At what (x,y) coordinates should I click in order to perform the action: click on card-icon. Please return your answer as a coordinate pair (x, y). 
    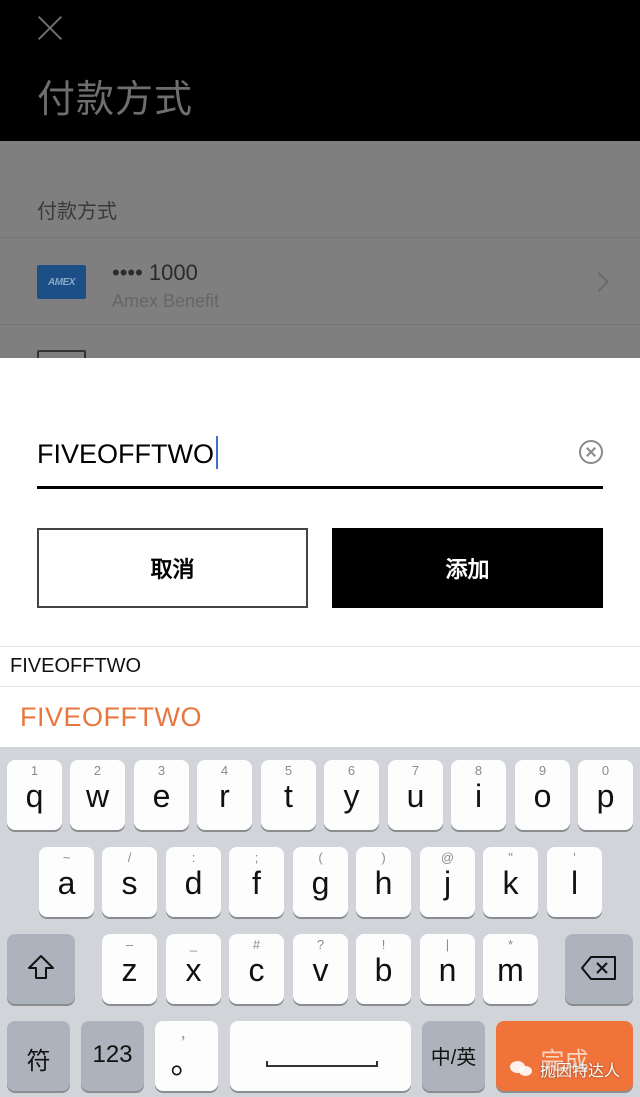
    Looking at the image, I should click on (61, 354).